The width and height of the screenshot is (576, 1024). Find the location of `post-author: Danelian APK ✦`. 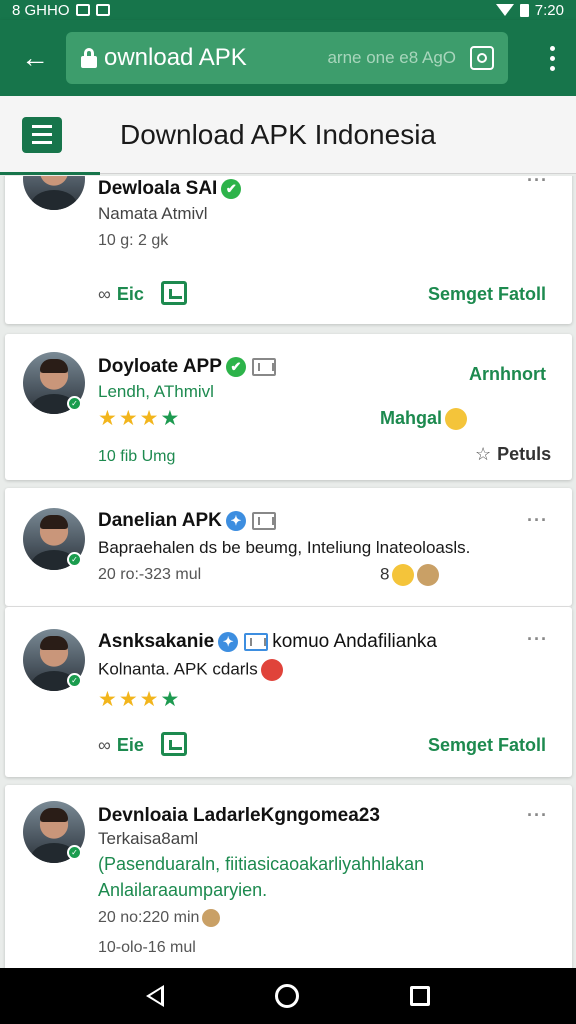

post-author: Danelian APK ✦ is located at coordinates (187, 521).